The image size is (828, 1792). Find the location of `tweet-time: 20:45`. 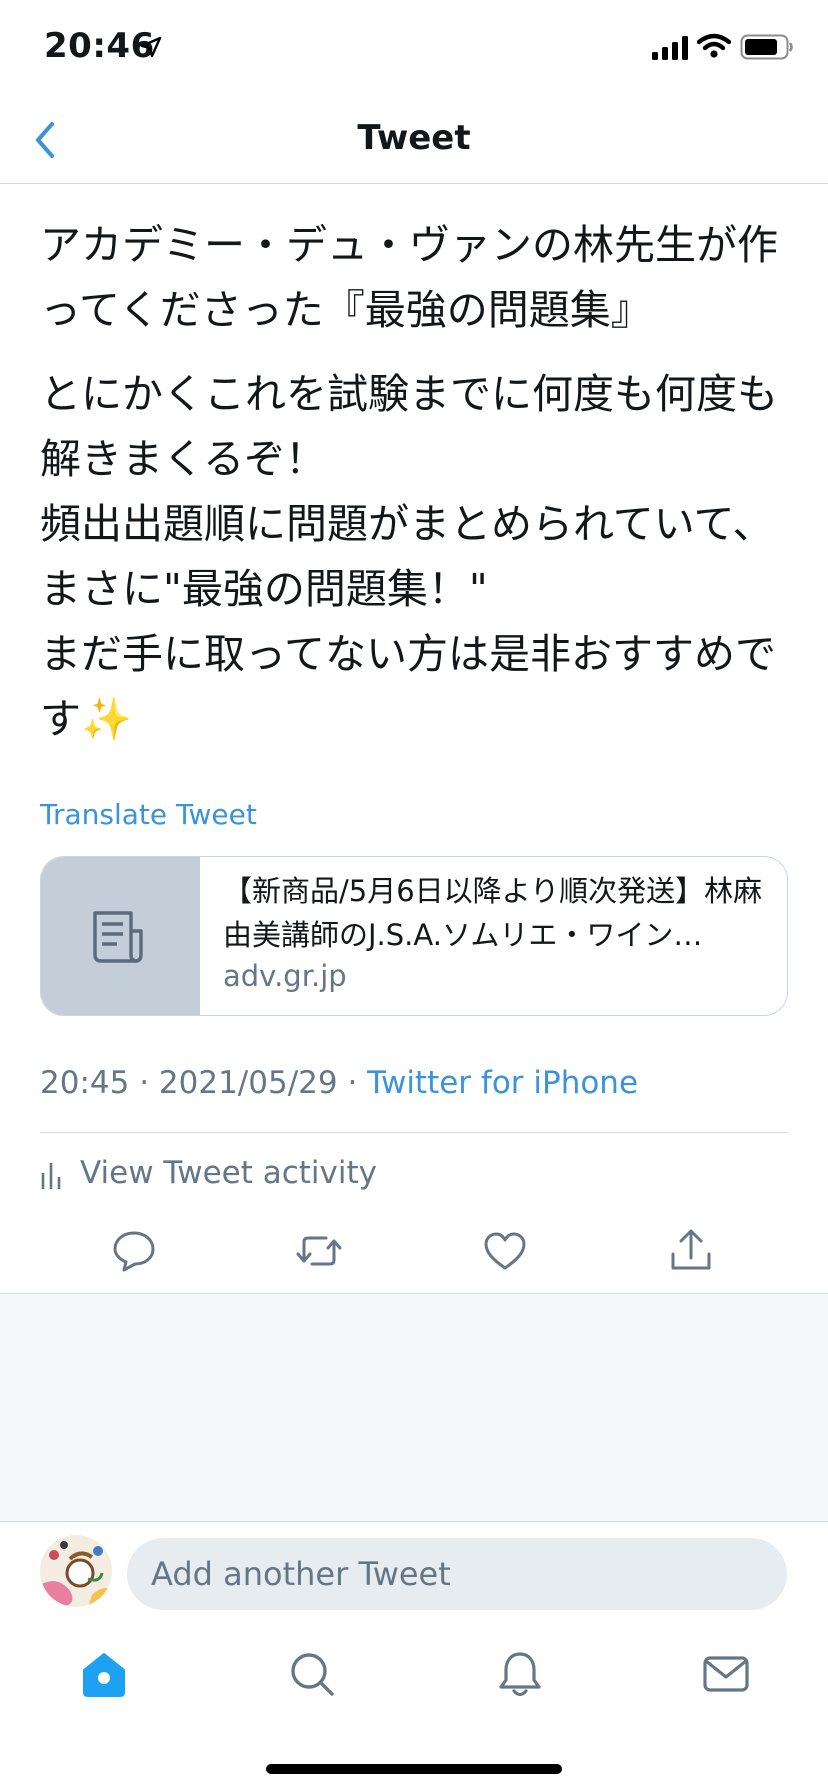

tweet-time: 20:45 is located at coordinates (85, 1083).